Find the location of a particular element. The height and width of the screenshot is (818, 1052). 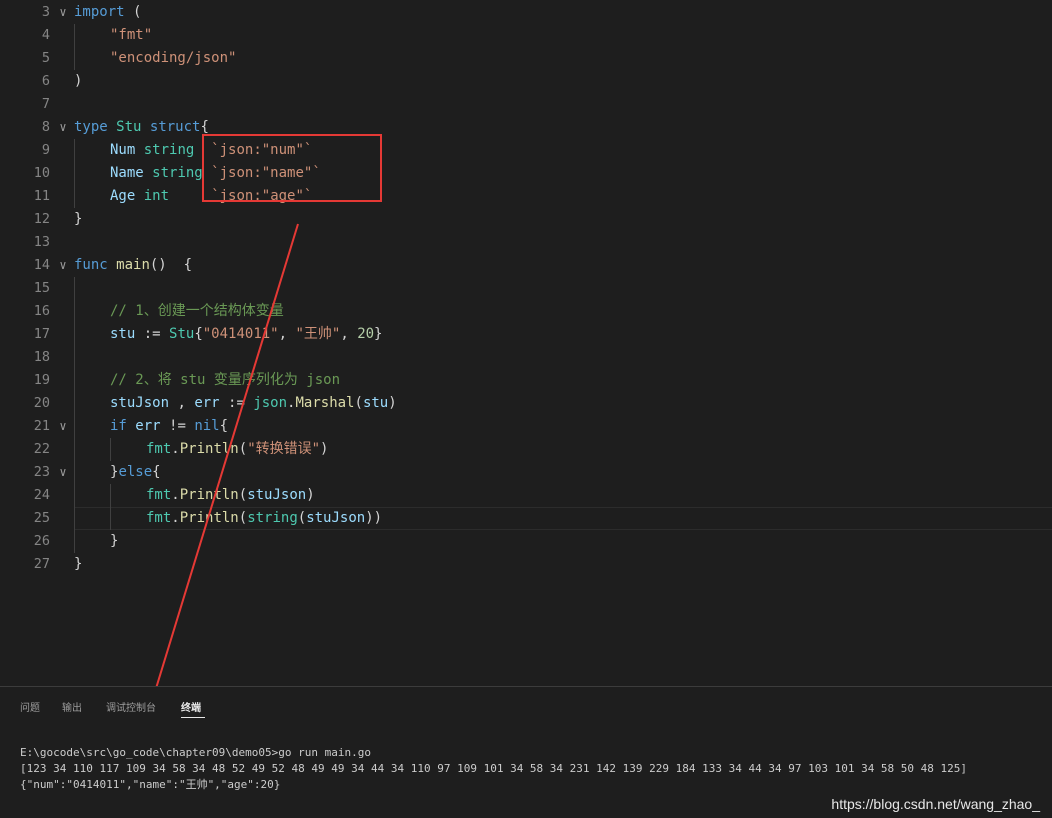

code-text: fmt.Println(stuJson) is located at coordinates (230, 495).